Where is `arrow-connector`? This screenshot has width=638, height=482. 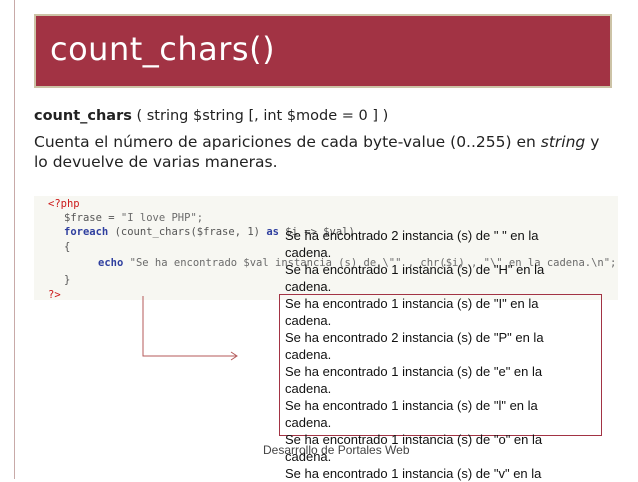 arrow-connector is located at coordinates (190, 328).